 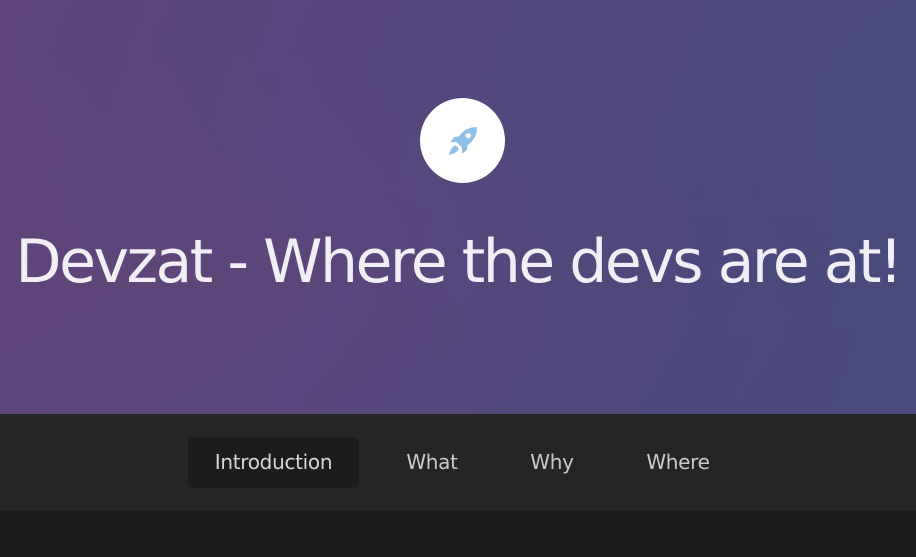 I want to click on rocket-icon, so click(x=462, y=140).